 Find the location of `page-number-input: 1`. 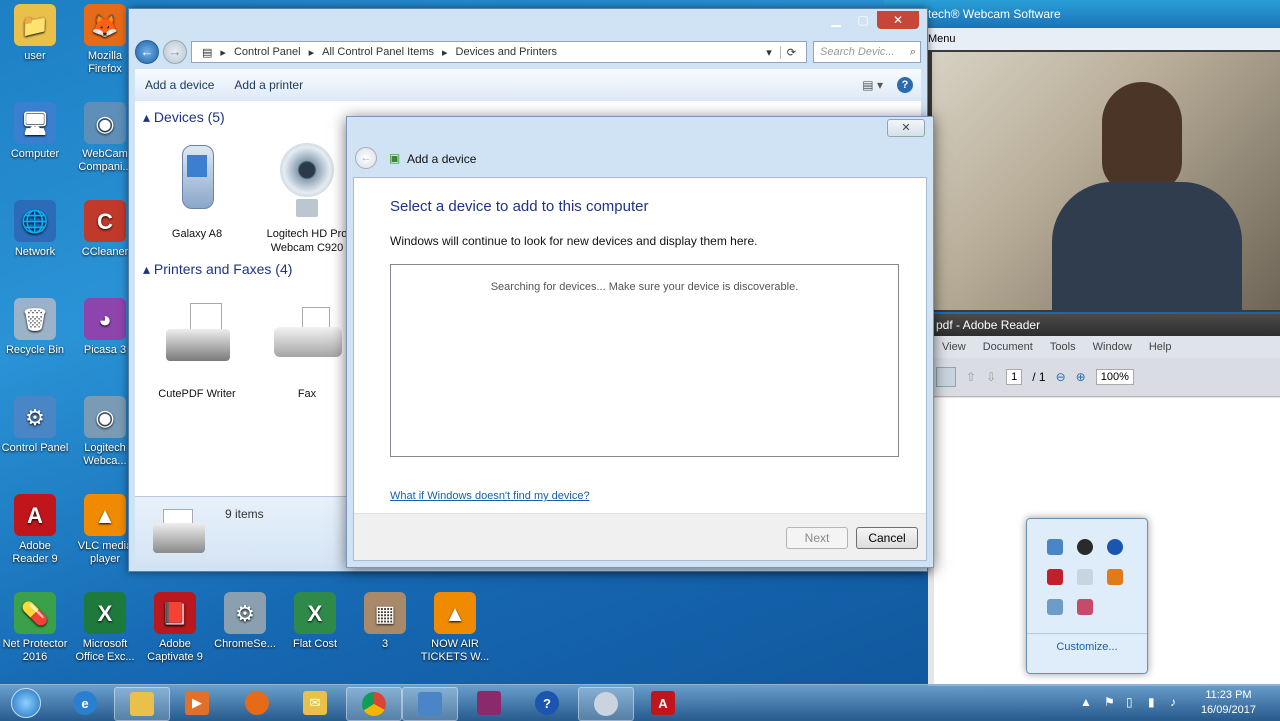

page-number-input: 1 is located at coordinates (1014, 377).